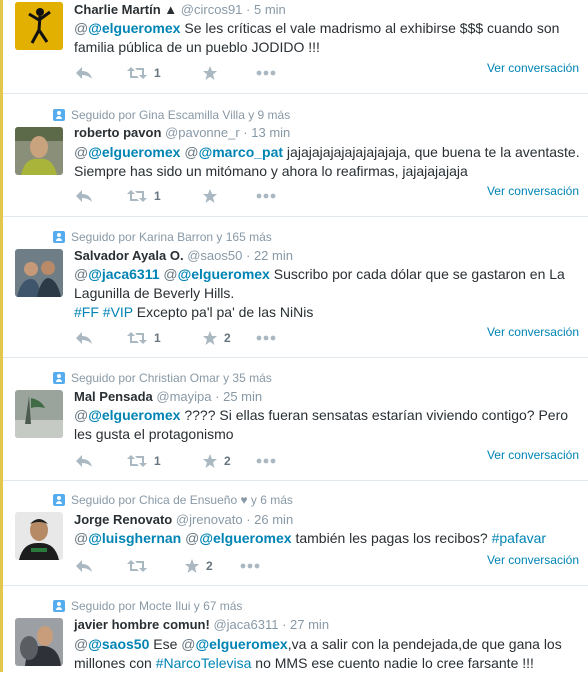 The width and height of the screenshot is (588, 676). I want to click on tweet-text-line1: también les pagas los recibos?, so click(391, 538).